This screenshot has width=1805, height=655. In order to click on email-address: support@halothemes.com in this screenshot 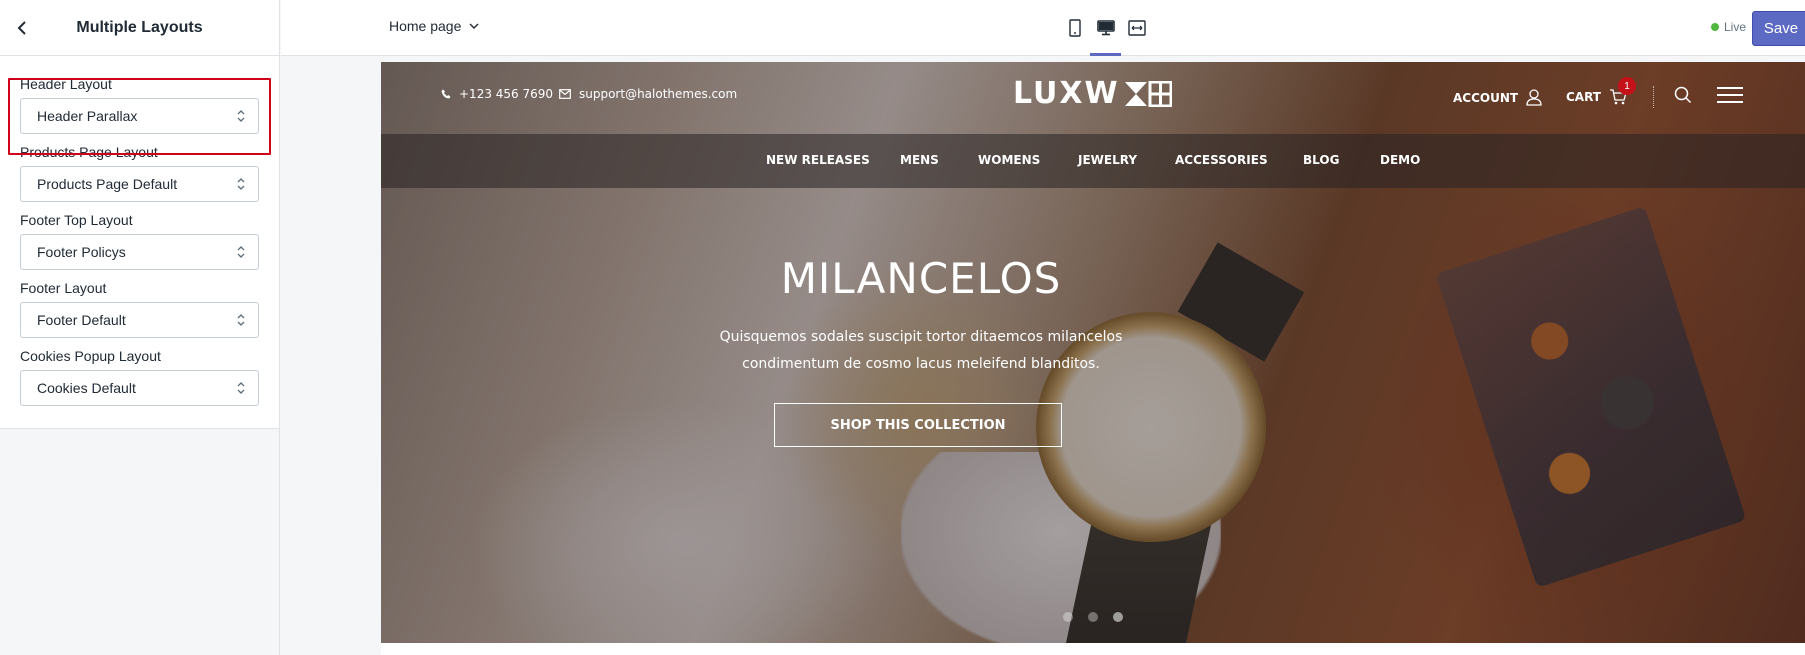, I will do `click(658, 94)`.